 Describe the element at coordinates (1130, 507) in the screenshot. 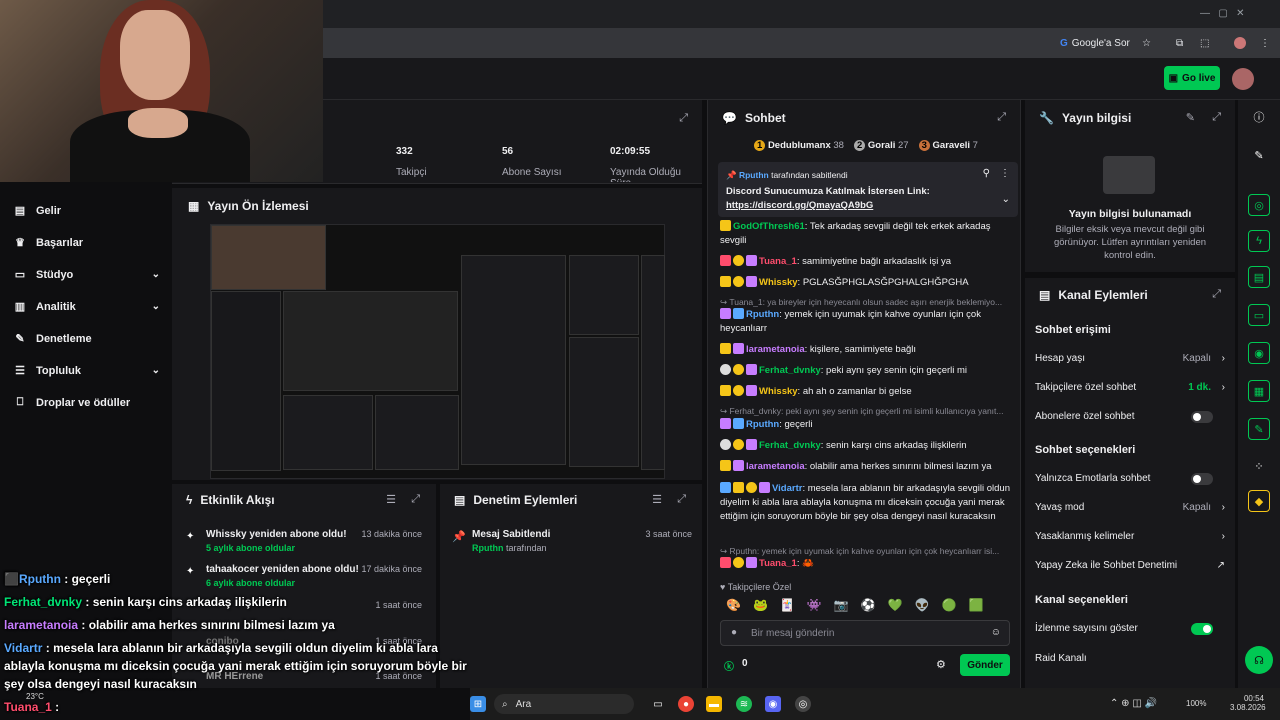

I see `slow-mode-row: Yavaş mod Kapalı ›` at that location.